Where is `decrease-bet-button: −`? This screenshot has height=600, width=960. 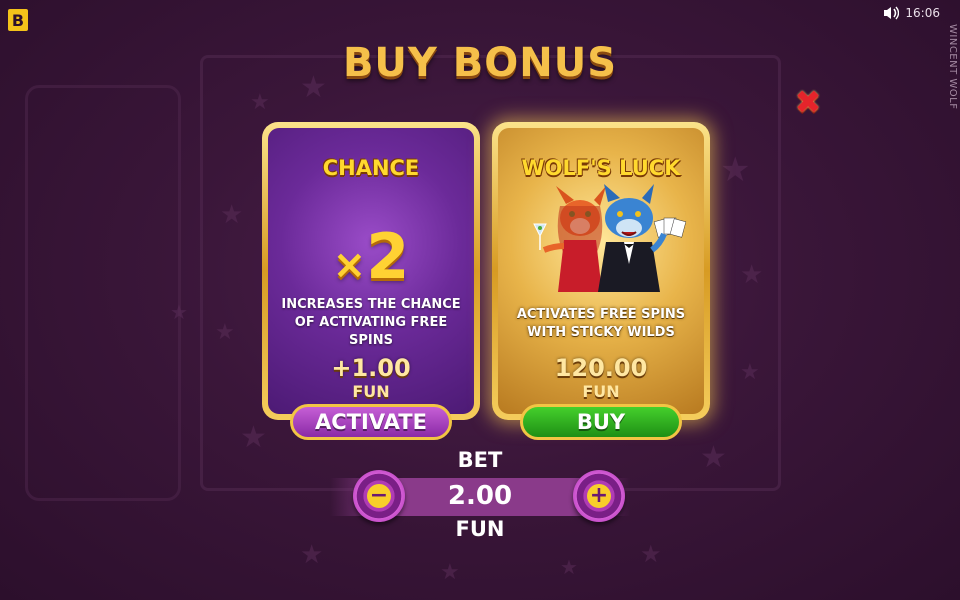 decrease-bet-button: − is located at coordinates (379, 496).